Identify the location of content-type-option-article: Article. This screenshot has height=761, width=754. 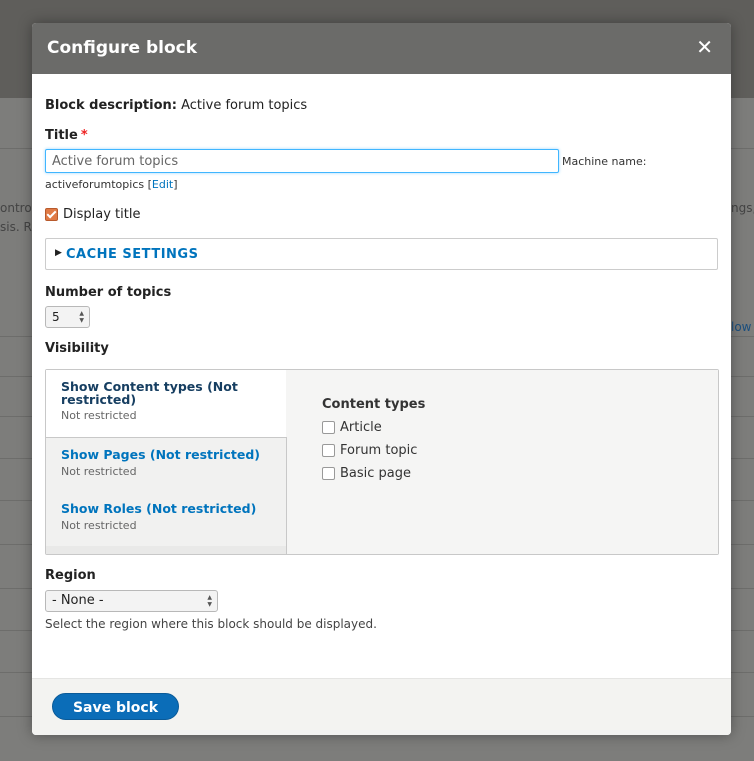
(352, 427).